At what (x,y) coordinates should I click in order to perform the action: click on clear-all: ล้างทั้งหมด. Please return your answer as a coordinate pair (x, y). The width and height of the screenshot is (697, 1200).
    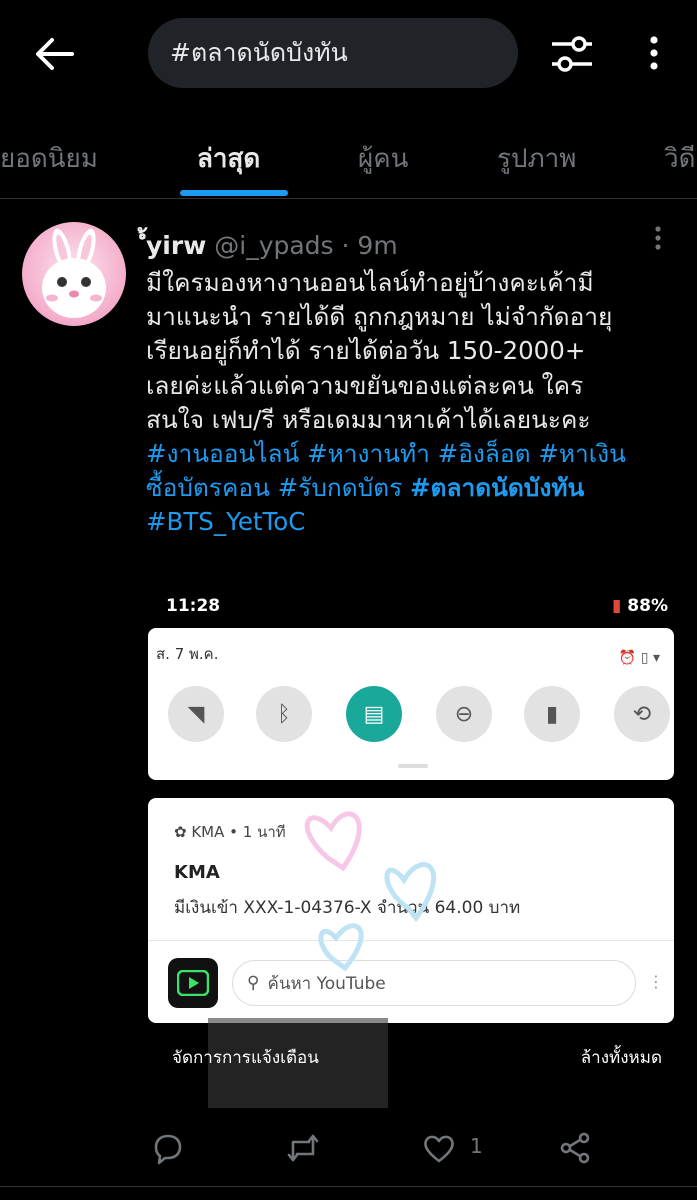
    Looking at the image, I should click on (621, 1058).